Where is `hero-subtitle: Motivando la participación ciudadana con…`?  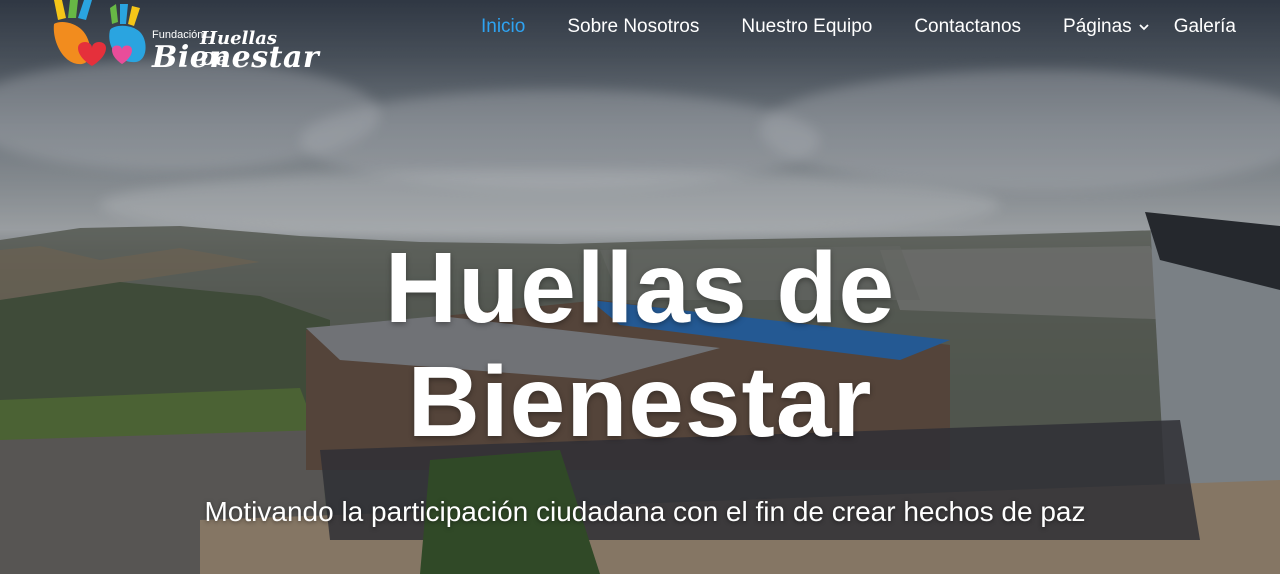 hero-subtitle: Motivando la participación ciudadana con… is located at coordinates (645, 511).